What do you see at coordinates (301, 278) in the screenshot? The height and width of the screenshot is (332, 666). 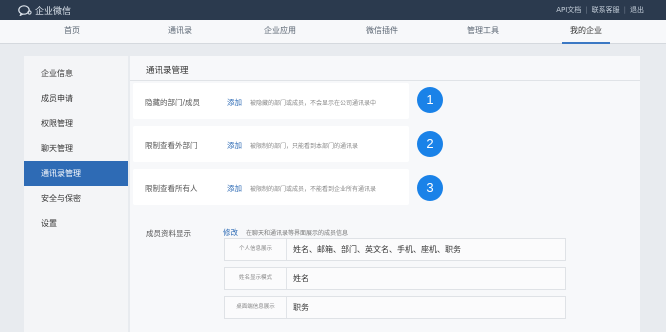 I see `field-value: 姓名` at bounding box center [301, 278].